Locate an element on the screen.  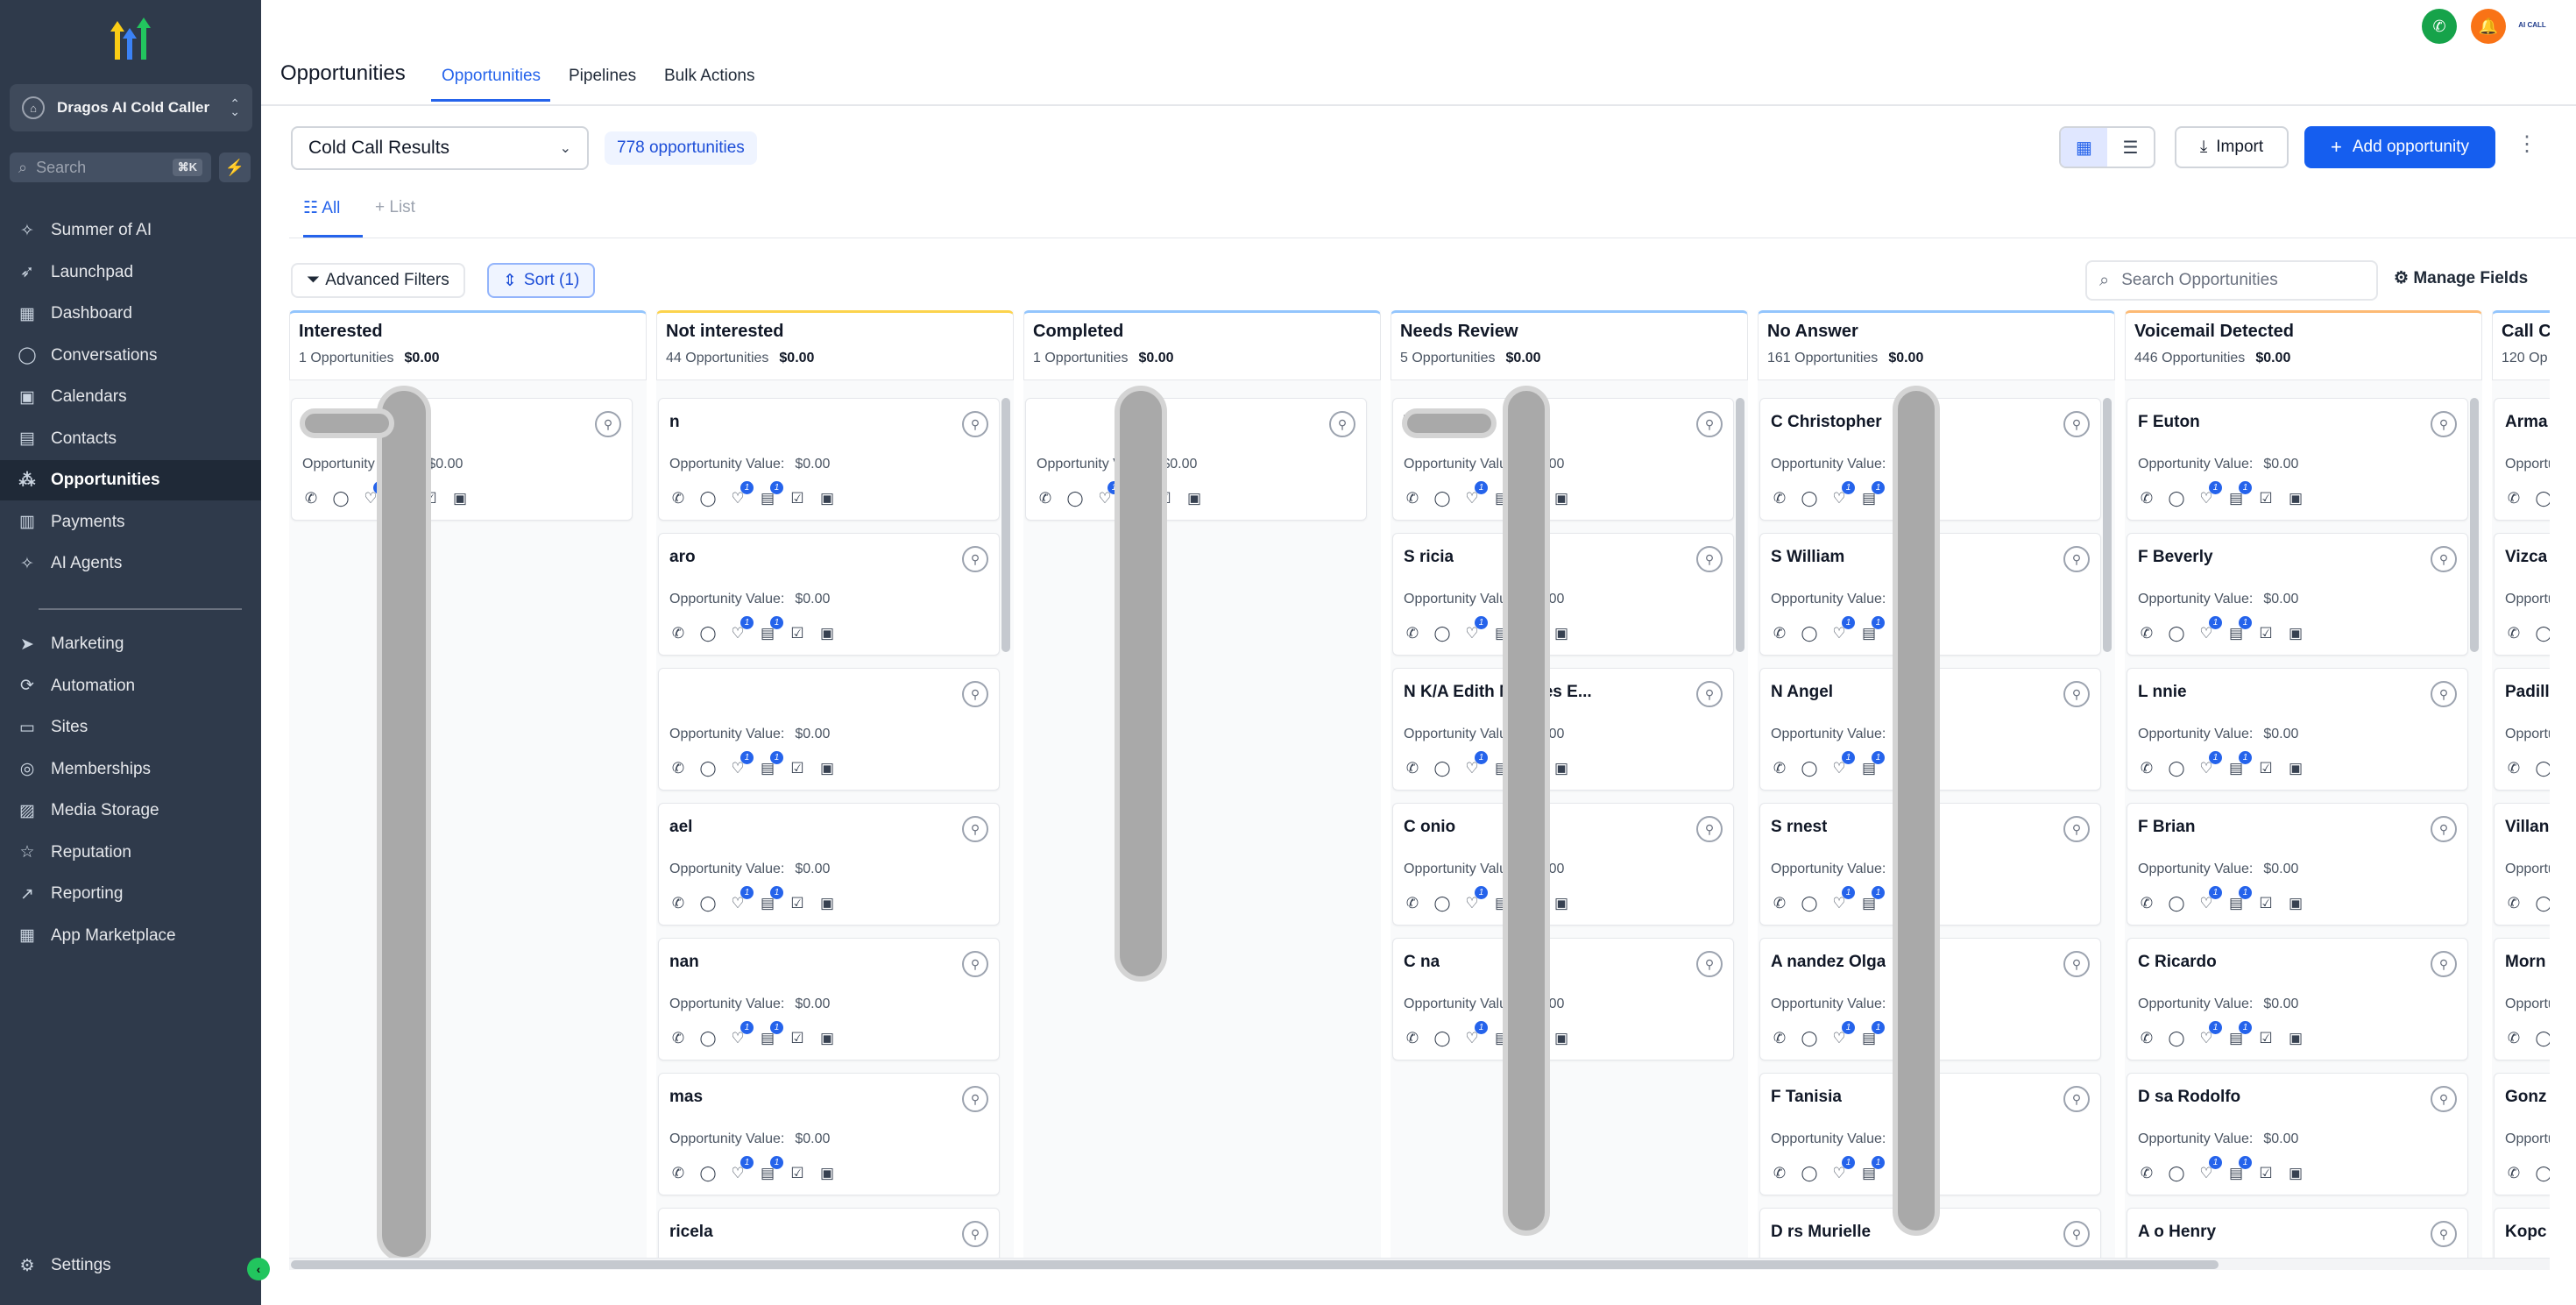
board-horizontal-scrollbar is located at coordinates (1419, 1264).